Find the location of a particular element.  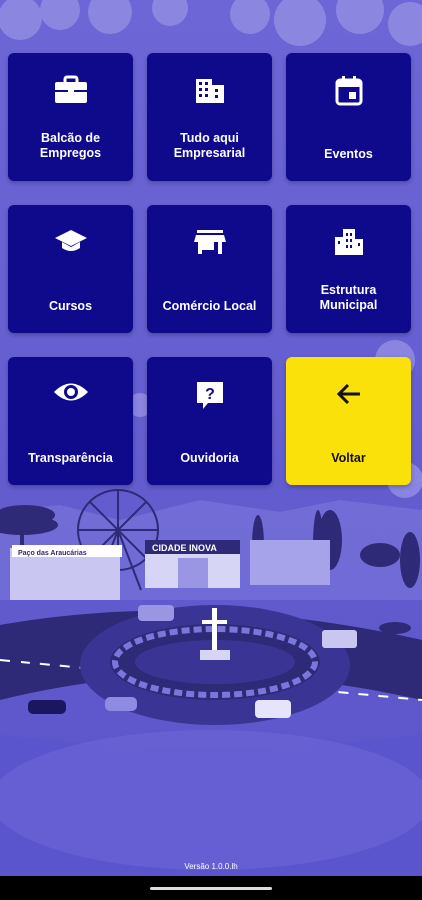

tile-ouvidoria: ? Ouvidoria is located at coordinates (209, 421).